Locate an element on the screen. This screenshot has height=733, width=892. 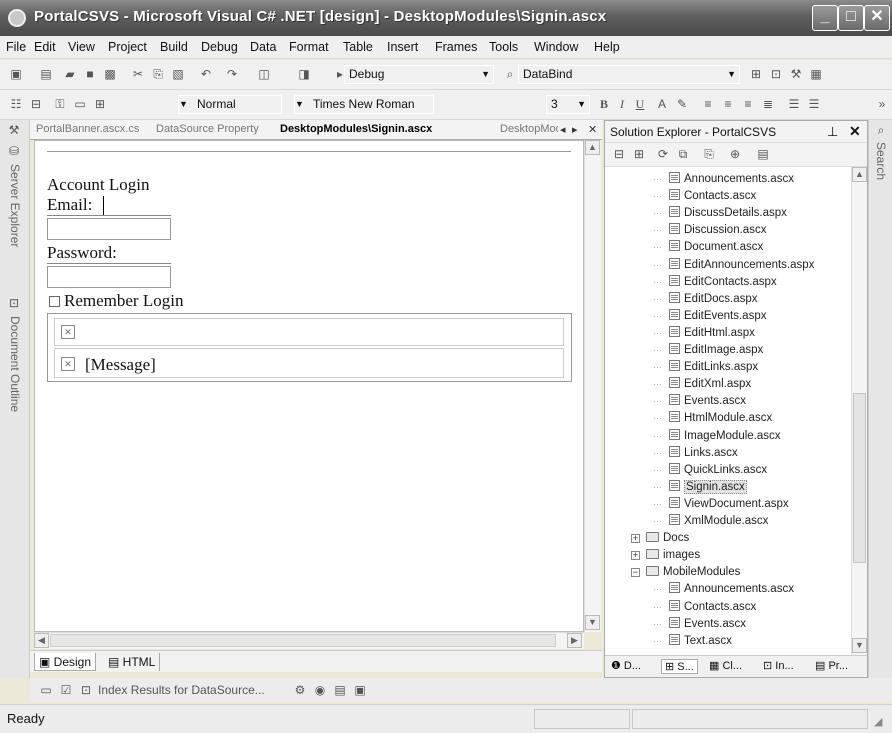
find-dropdown: DataBind ▼ is located at coordinates (629, 74).